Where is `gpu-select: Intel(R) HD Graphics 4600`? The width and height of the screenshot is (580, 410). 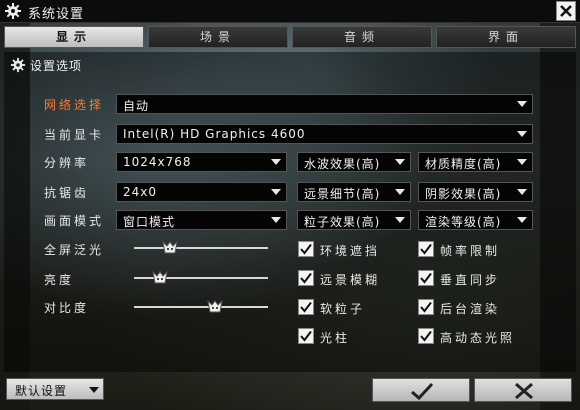 gpu-select: Intel(R) HD Graphics 4600 is located at coordinates (324, 134).